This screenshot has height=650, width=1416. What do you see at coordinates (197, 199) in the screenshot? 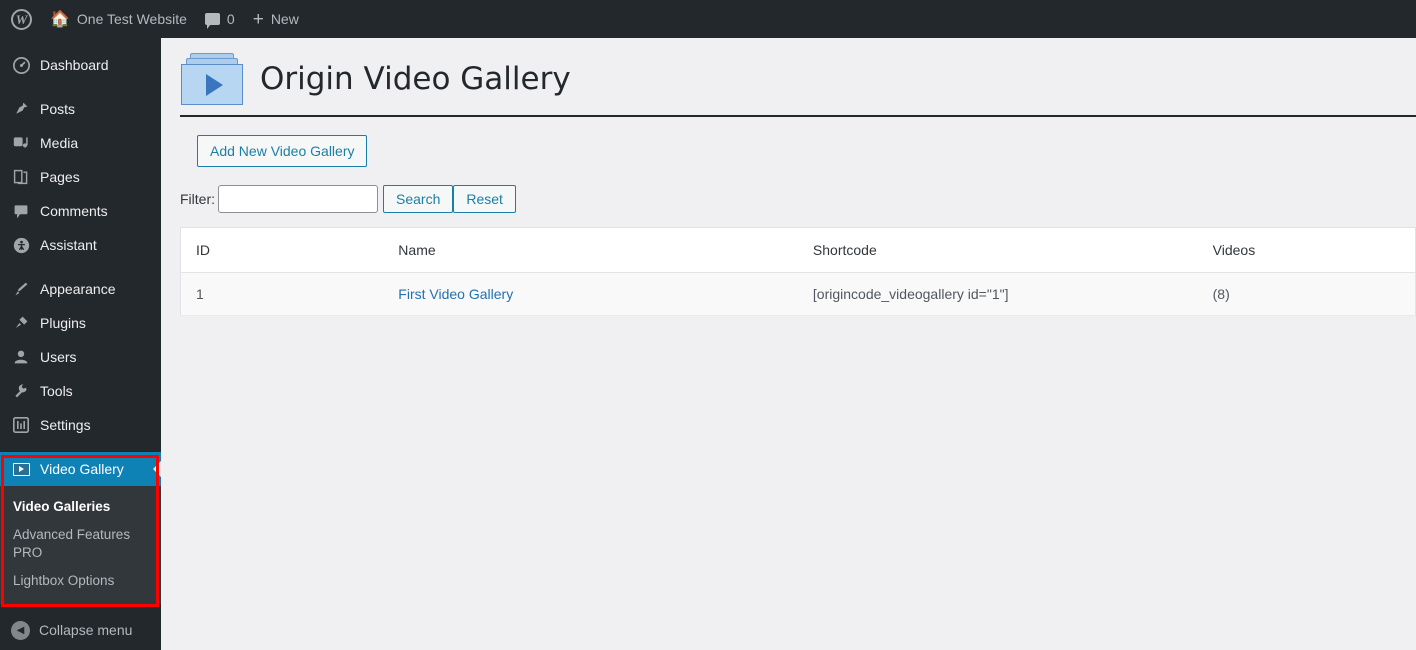
I see `filter-label: Filter:` at bounding box center [197, 199].